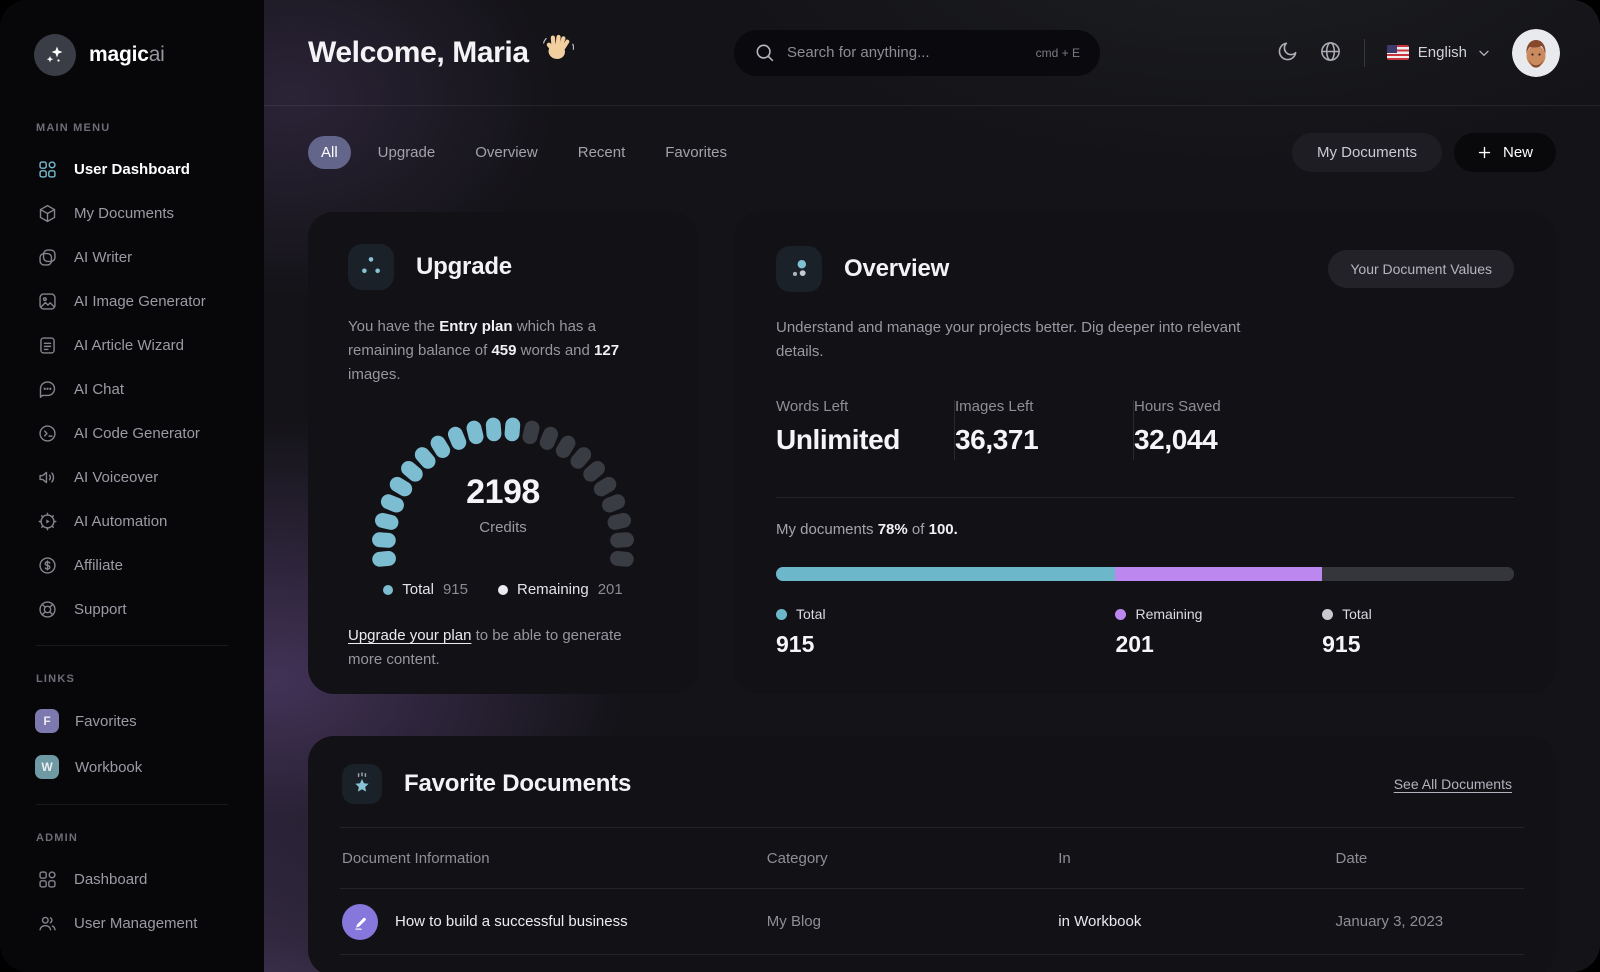 The image size is (1600, 972). What do you see at coordinates (47, 609) in the screenshot?
I see `lifebuoy-icon` at bounding box center [47, 609].